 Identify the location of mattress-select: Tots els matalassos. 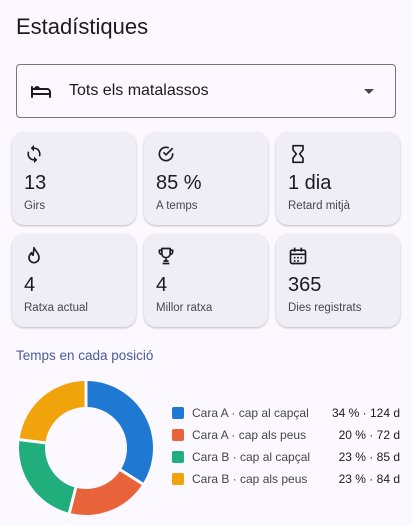
(206, 91).